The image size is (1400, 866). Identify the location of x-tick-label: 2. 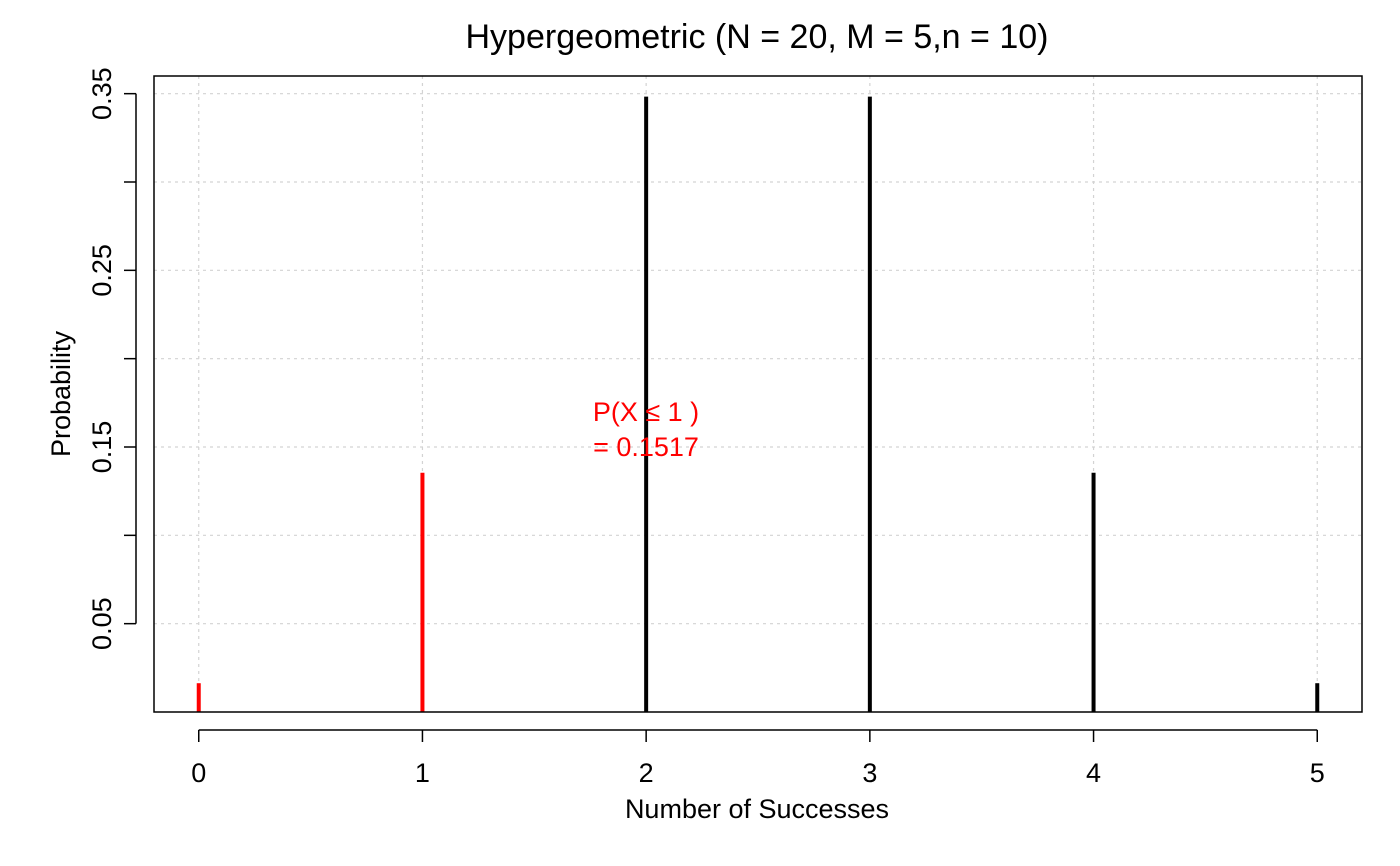
(646, 773).